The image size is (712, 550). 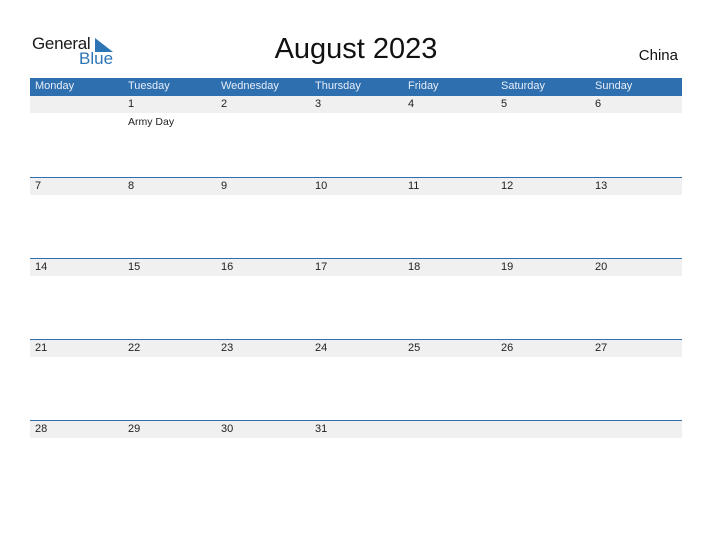 What do you see at coordinates (504, 104) in the screenshot?
I see `day-number: 5` at bounding box center [504, 104].